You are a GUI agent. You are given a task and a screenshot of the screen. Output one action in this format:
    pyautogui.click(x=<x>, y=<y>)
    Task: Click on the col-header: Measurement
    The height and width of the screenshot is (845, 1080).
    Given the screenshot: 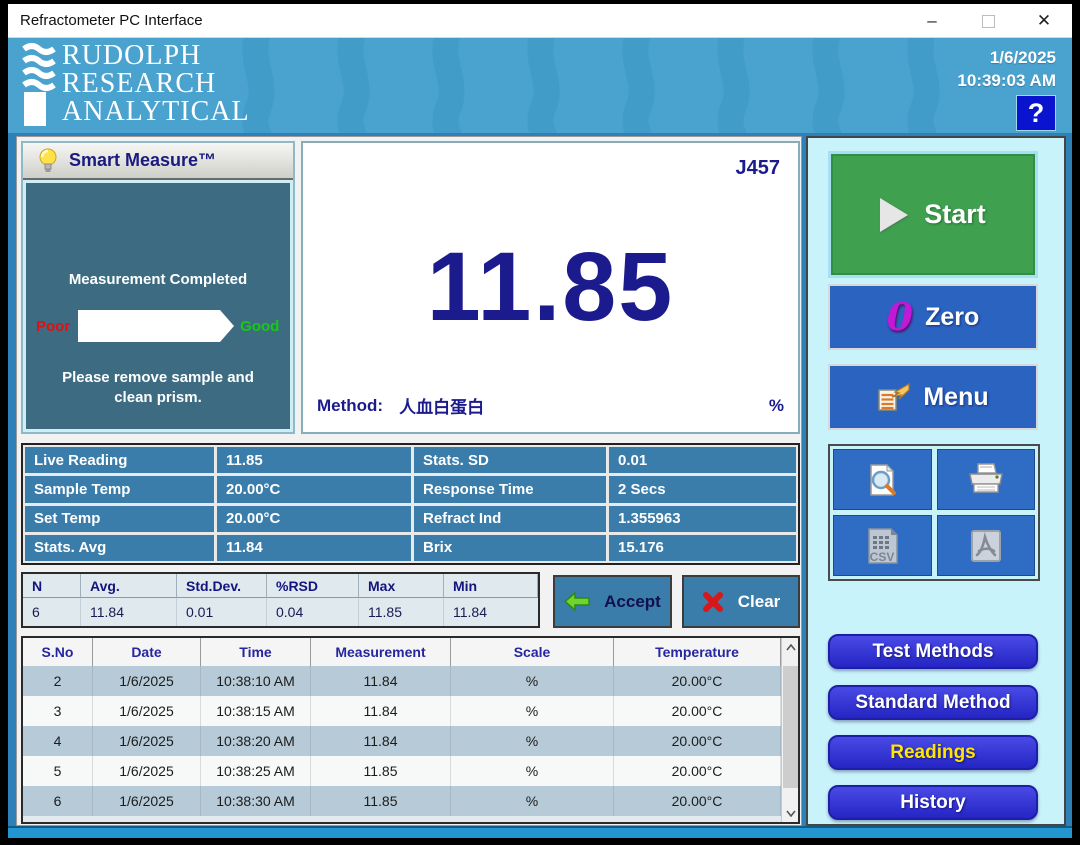 What is the action you would take?
    pyautogui.click(x=381, y=652)
    